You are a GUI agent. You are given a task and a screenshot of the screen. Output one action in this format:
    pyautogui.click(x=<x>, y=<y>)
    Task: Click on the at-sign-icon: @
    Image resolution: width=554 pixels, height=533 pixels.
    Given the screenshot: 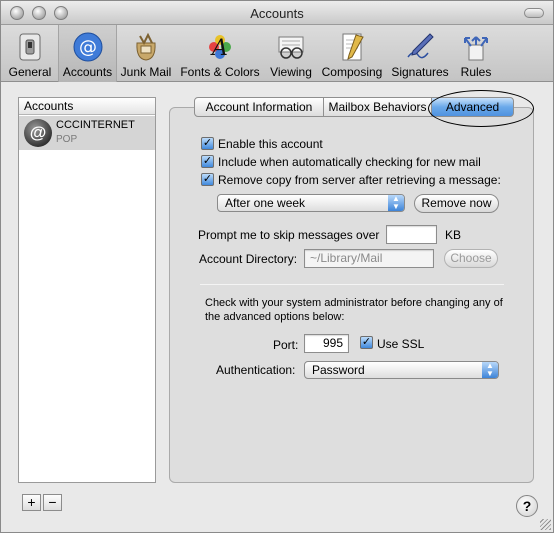 What is the action you would take?
    pyautogui.click(x=87, y=47)
    